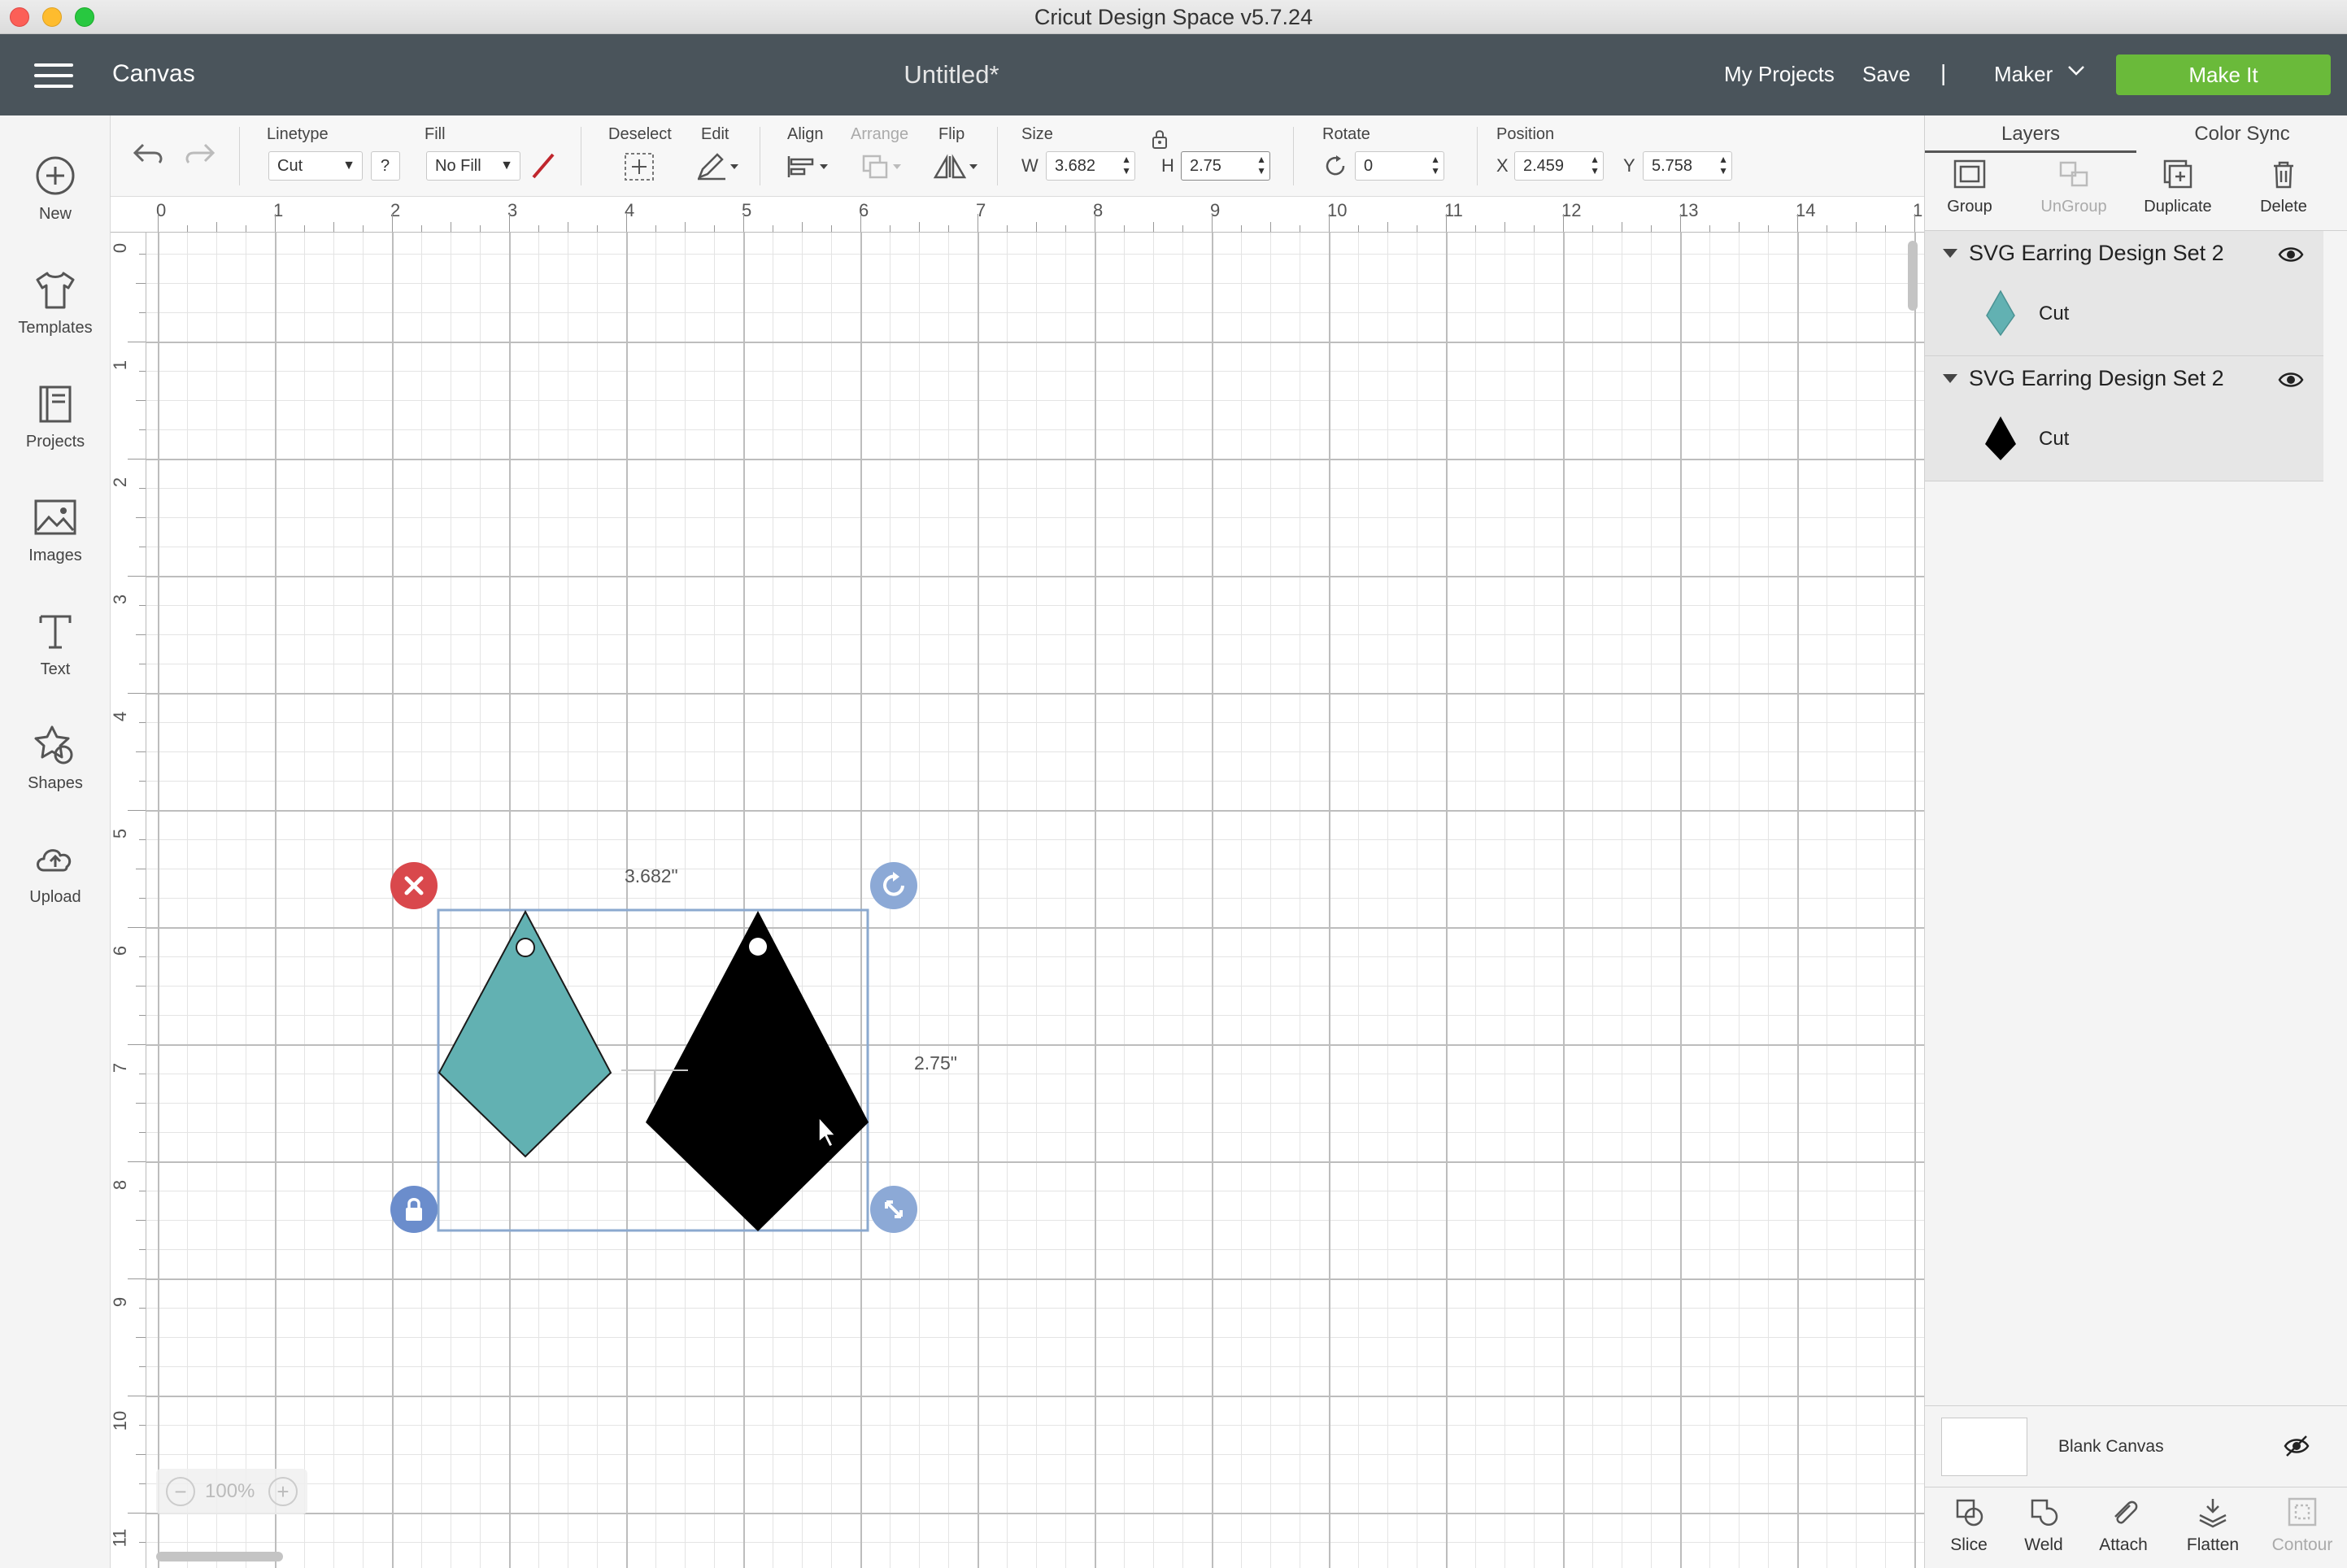 This screenshot has width=2347, height=1568. I want to click on lock-selection-button, so click(414, 1209).